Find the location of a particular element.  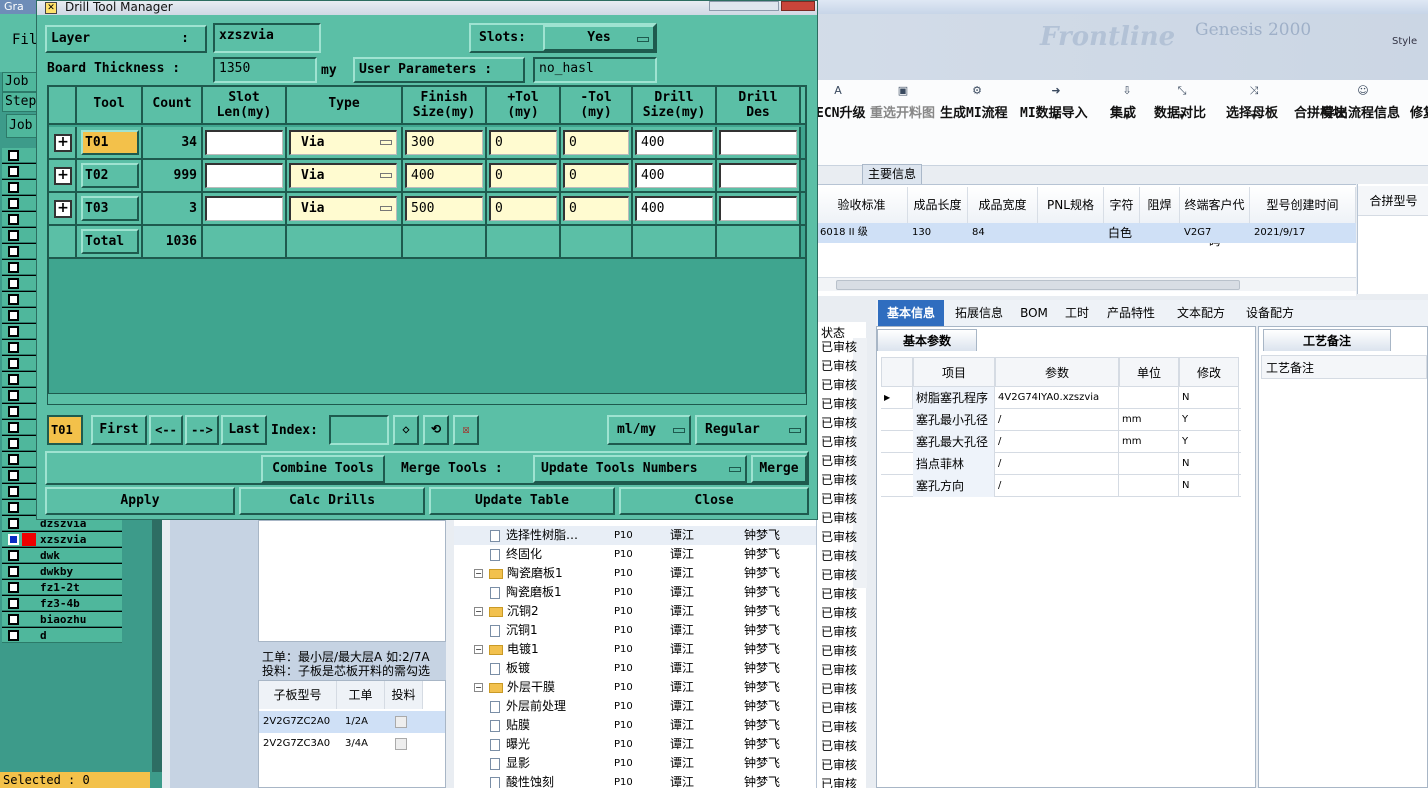

feed-checkbox is located at coordinates (401, 722).